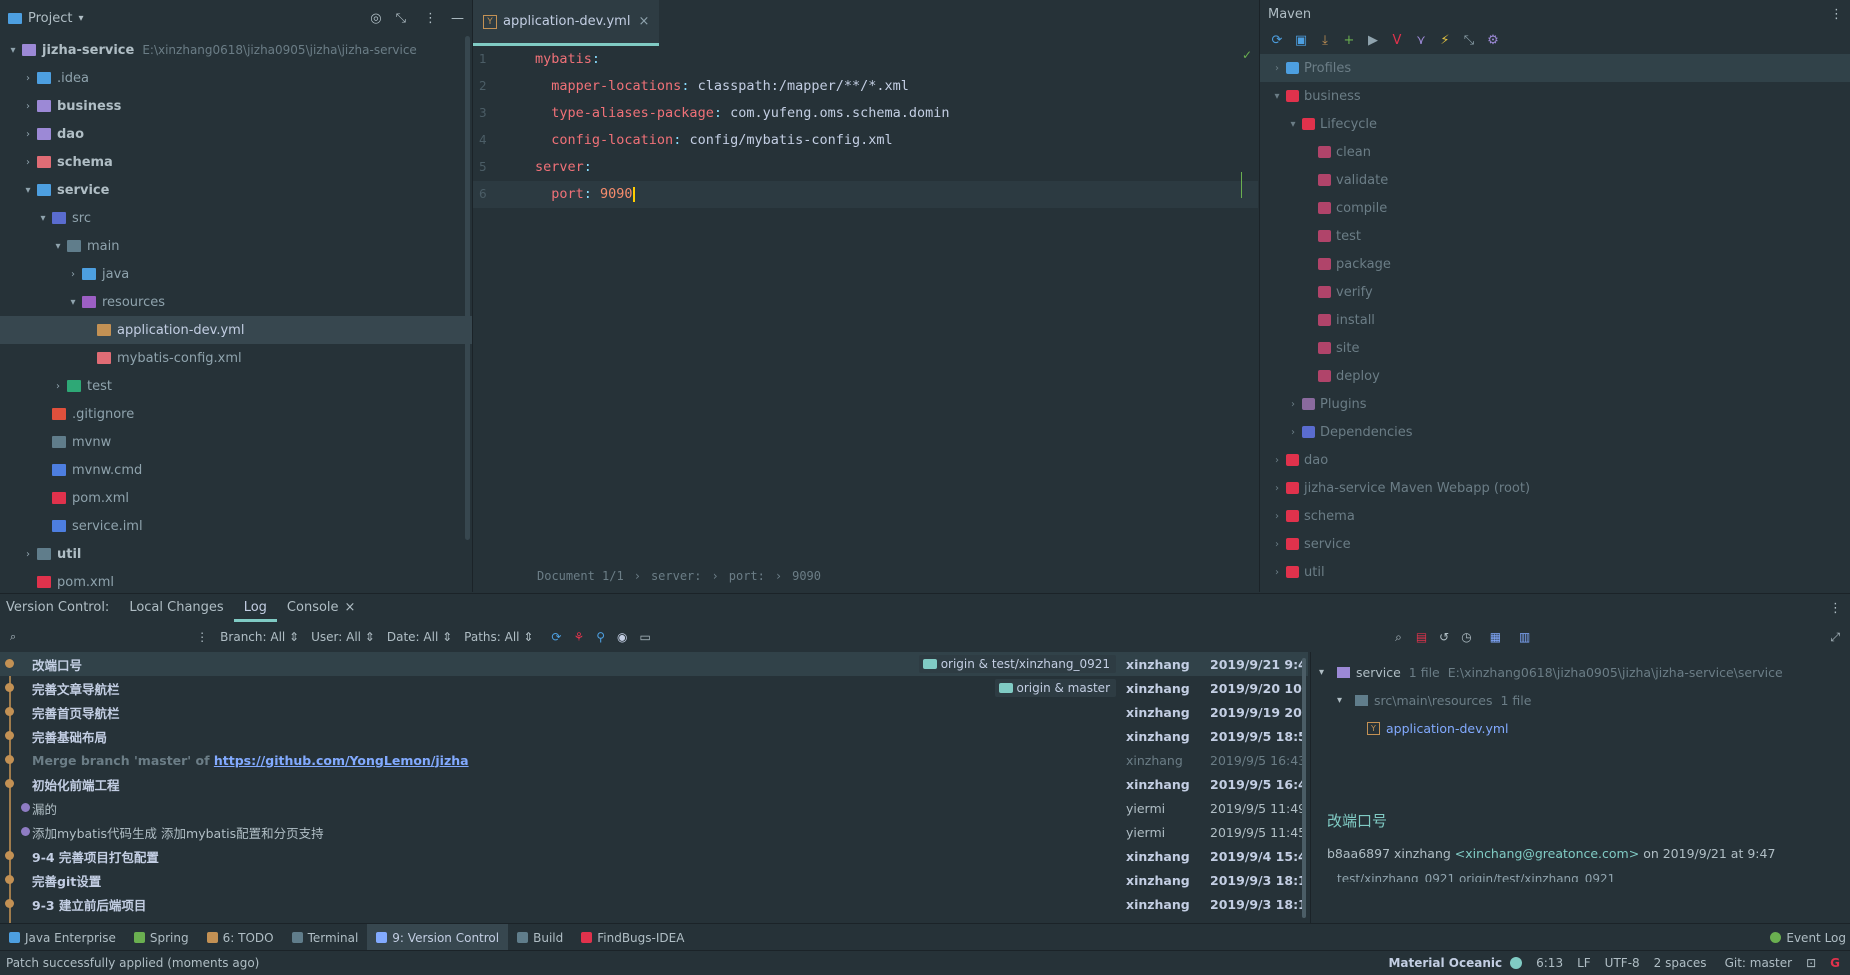  Describe the element at coordinates (1555, 264) in the screenshot. I see `maven-tree-item: package` at that location.